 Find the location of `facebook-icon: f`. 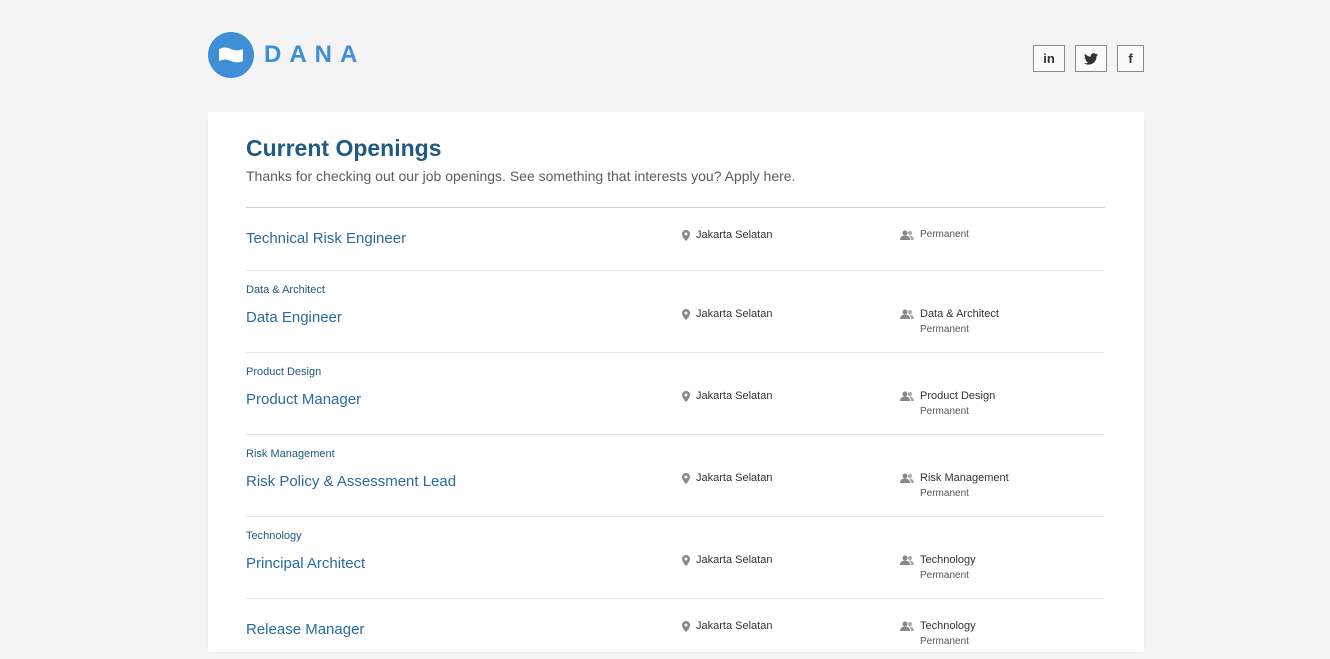

facebook-icon: f is located at coordinates (1130, 58).